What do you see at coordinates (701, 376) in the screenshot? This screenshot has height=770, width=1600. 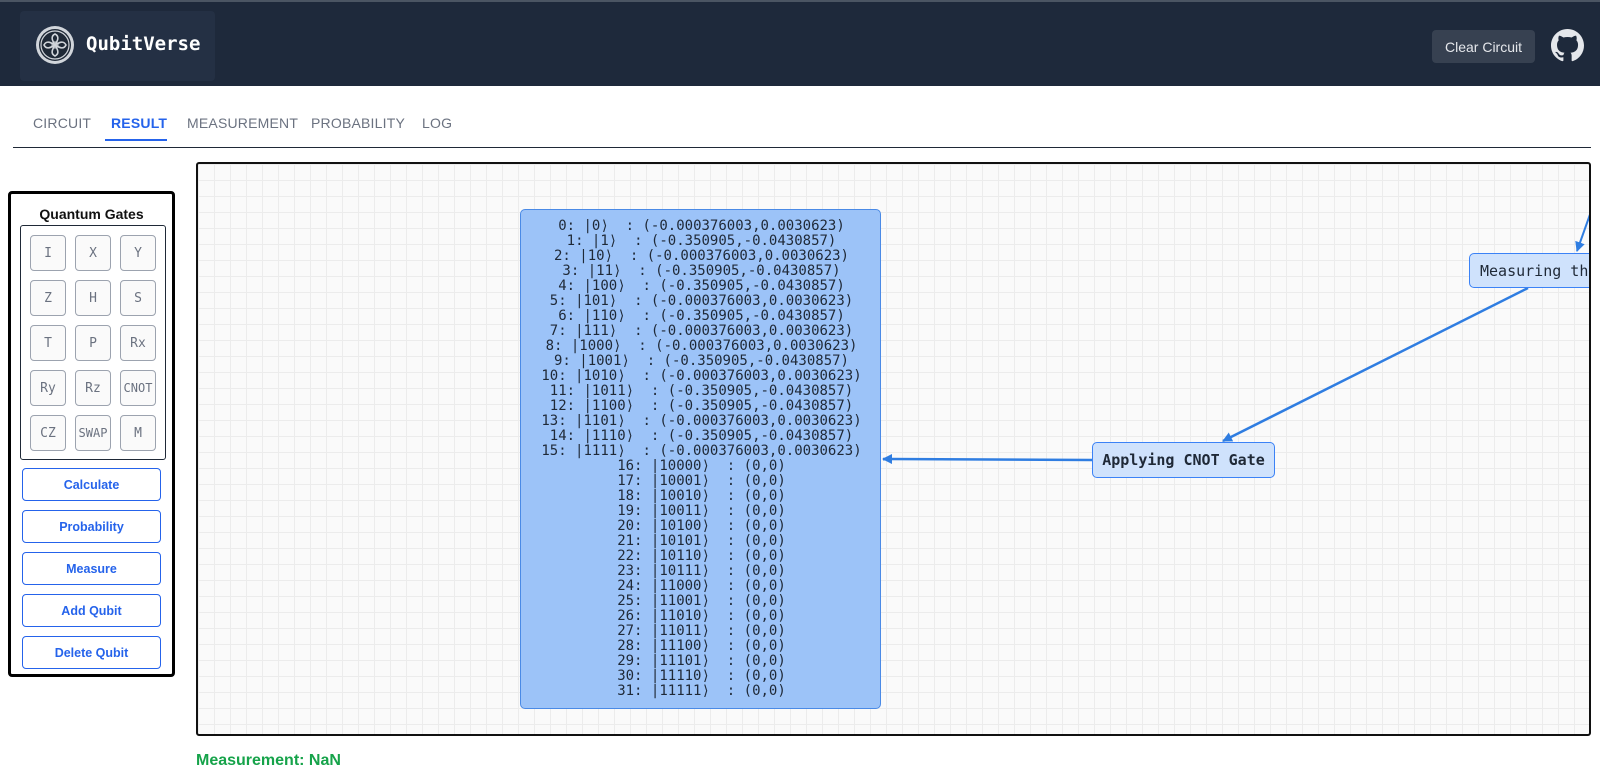 I see `state-line: 10: |1010⟩ : (-0.000376003,0.0030623)` at bounding box center [701, 376].